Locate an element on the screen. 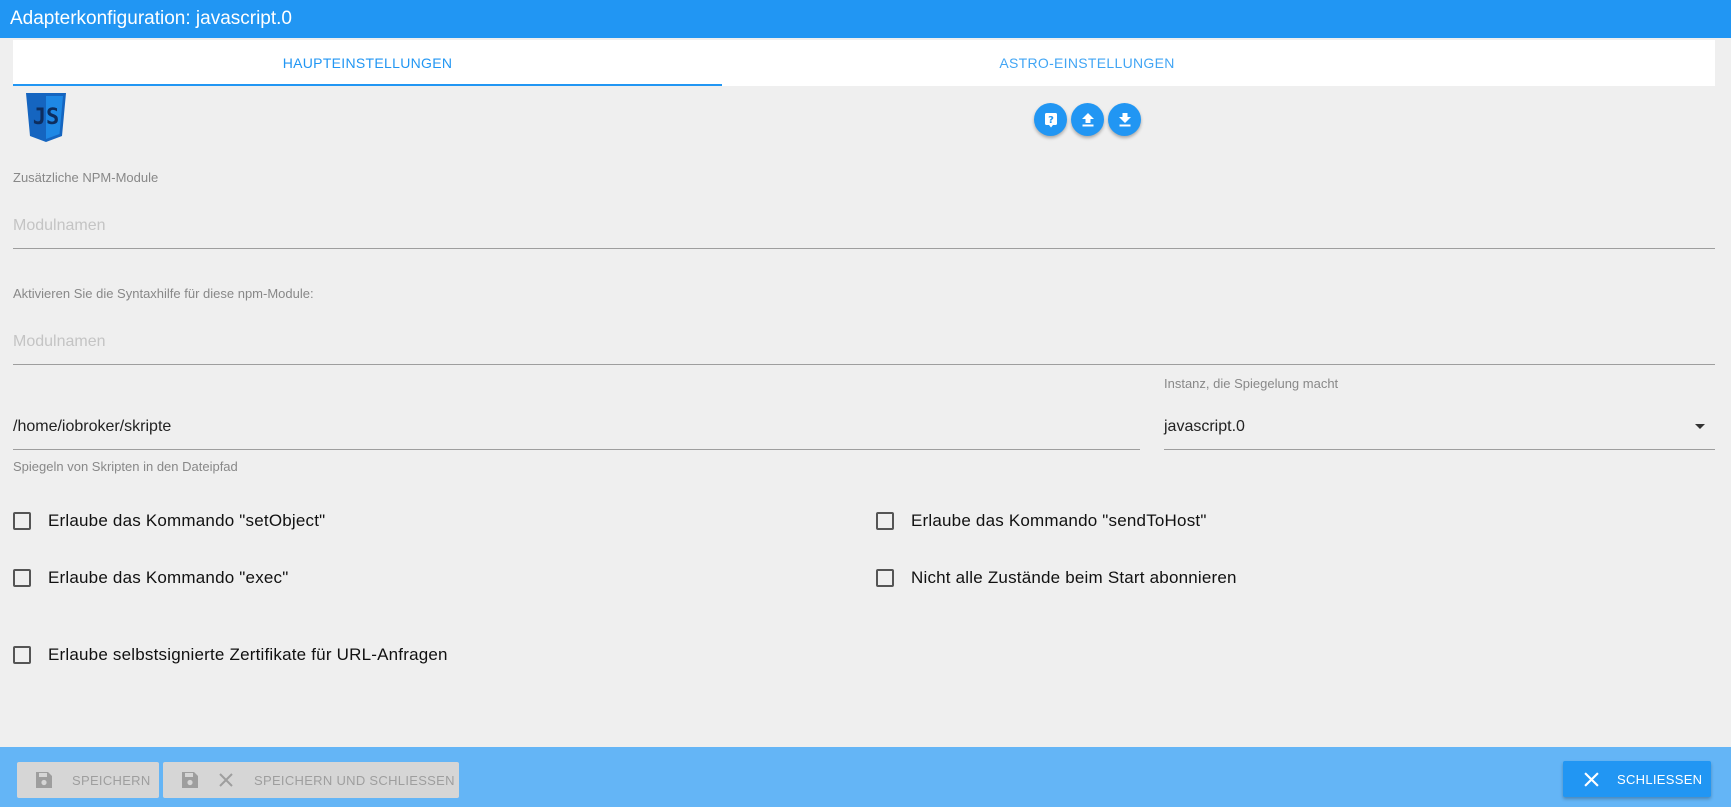 The height and width of the screenshot is (807, 1731). exec-checkbox is located at coordinates (22, 578).